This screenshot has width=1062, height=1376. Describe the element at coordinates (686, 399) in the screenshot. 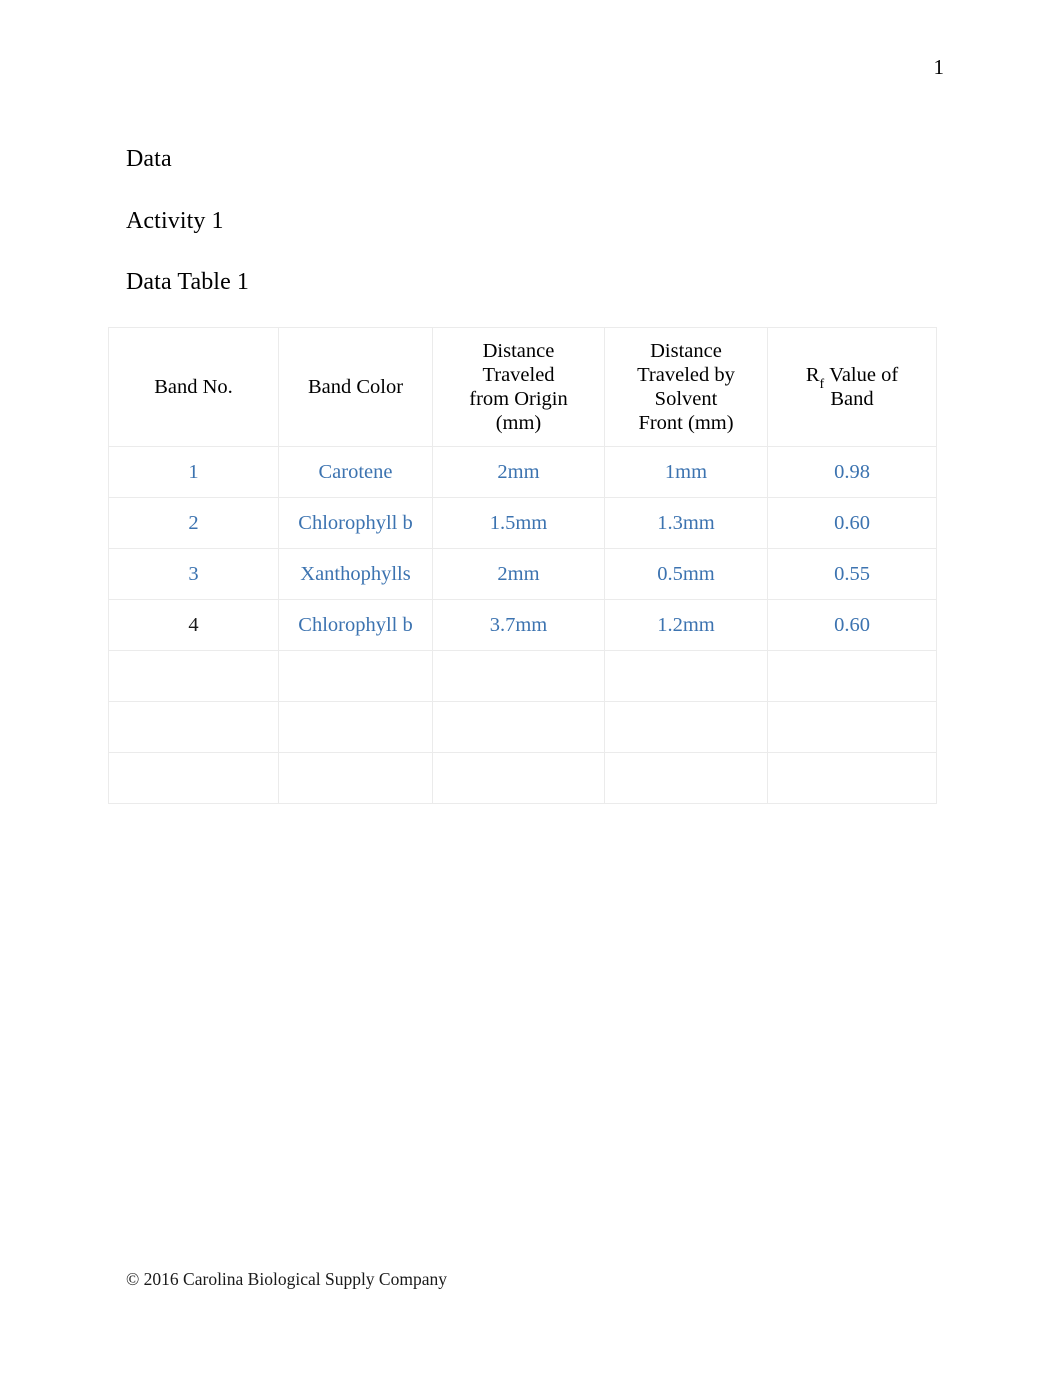

I see `header-distance-solvent-line-3: Solvent` at that location.